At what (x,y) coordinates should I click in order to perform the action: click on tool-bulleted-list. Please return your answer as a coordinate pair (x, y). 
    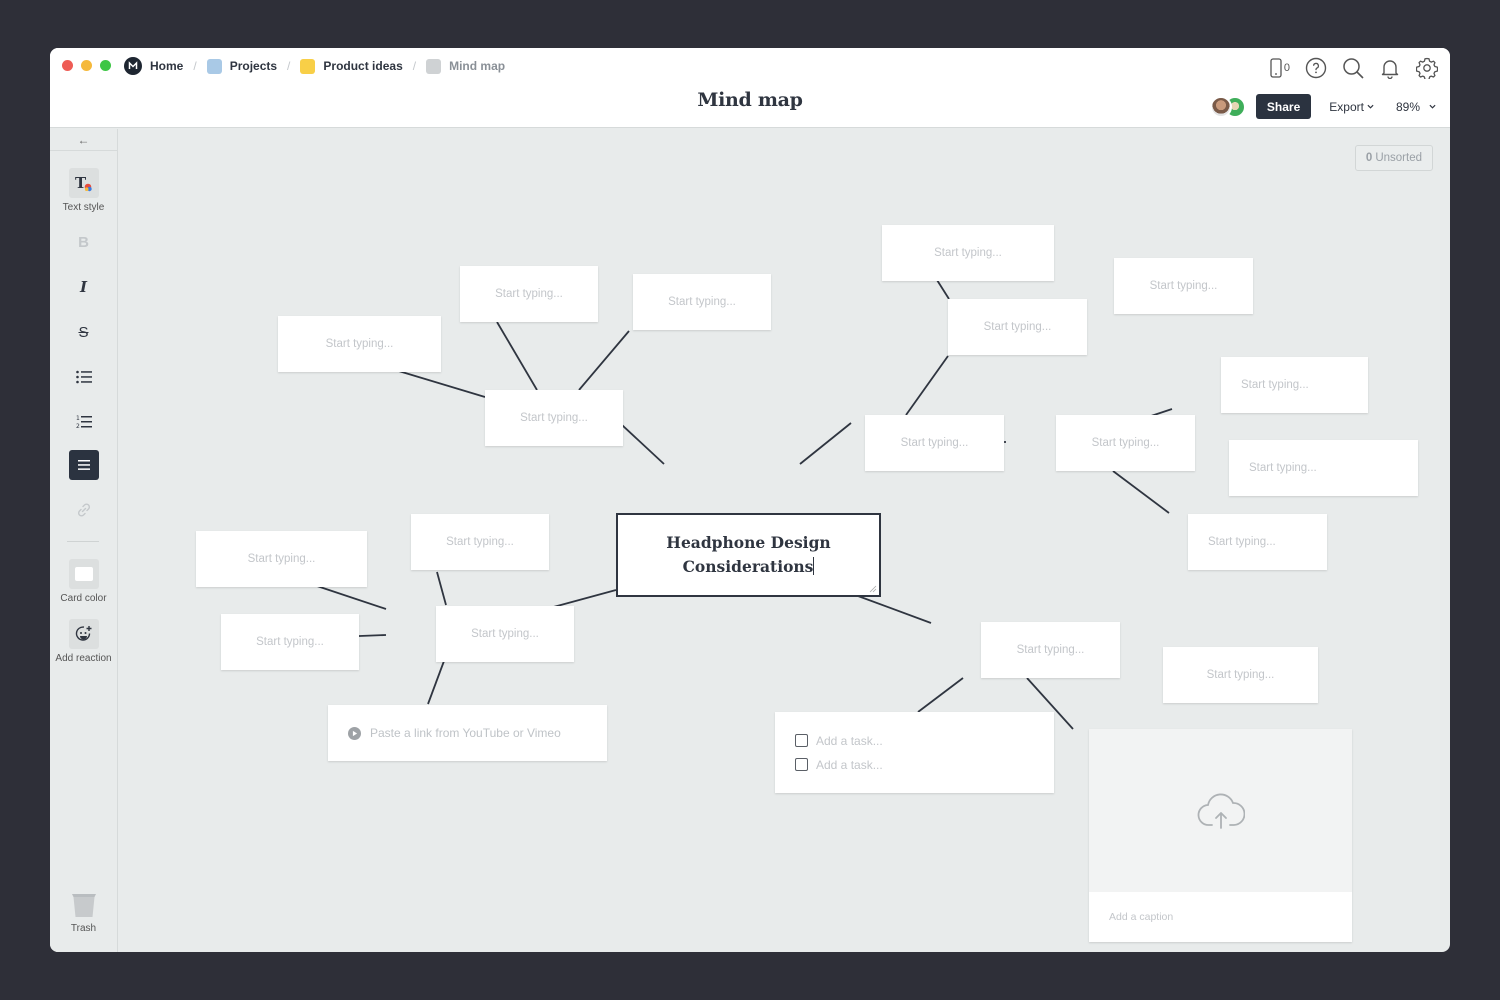
    Looking at the image, I should click on (83, 377).